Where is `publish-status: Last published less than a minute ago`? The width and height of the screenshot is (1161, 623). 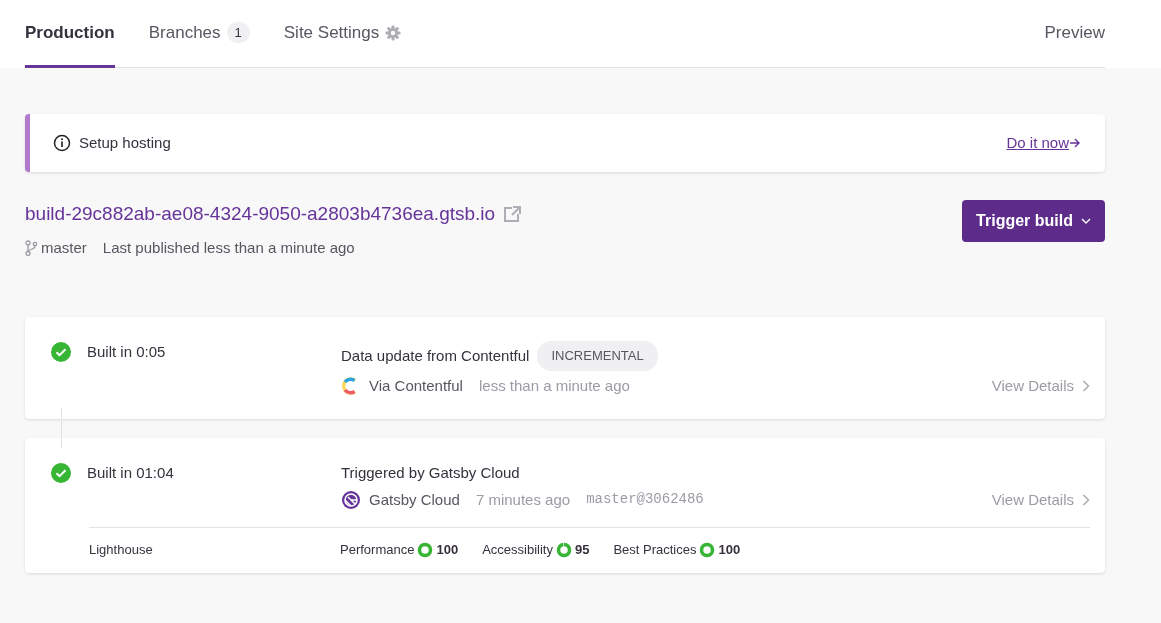
publish-status: Last published less than a minute ago is located at coordinates (228, 247).